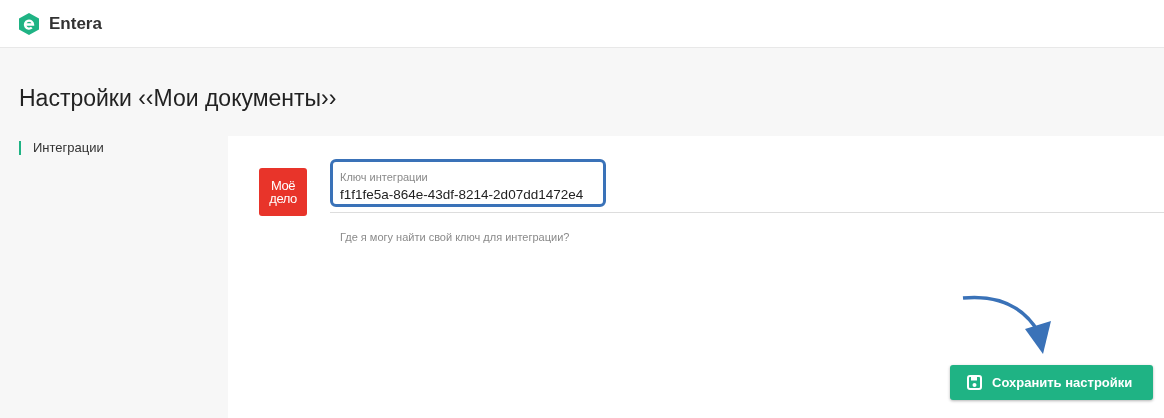 The image size is (1164, 418). I want to click on save-icon, so click(974, 382).